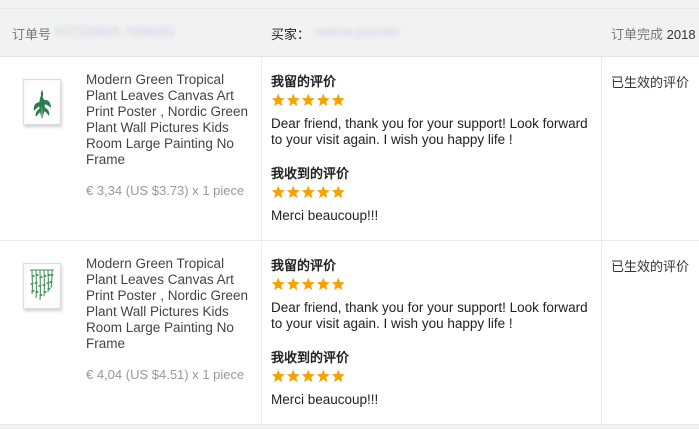 Image resolution: width=699 pixels, height=429 pixels. What do you see at coordinates (114, 31) in the screenshot?
I see `order-number-value: 507229925 7099585` at bounding box center [114, 31].